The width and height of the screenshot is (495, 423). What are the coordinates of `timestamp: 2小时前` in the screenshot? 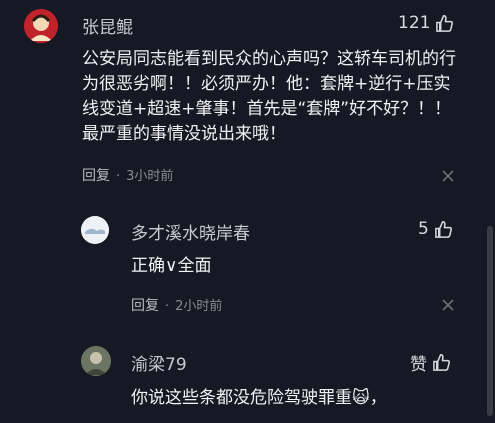 It's located at (199, 306).